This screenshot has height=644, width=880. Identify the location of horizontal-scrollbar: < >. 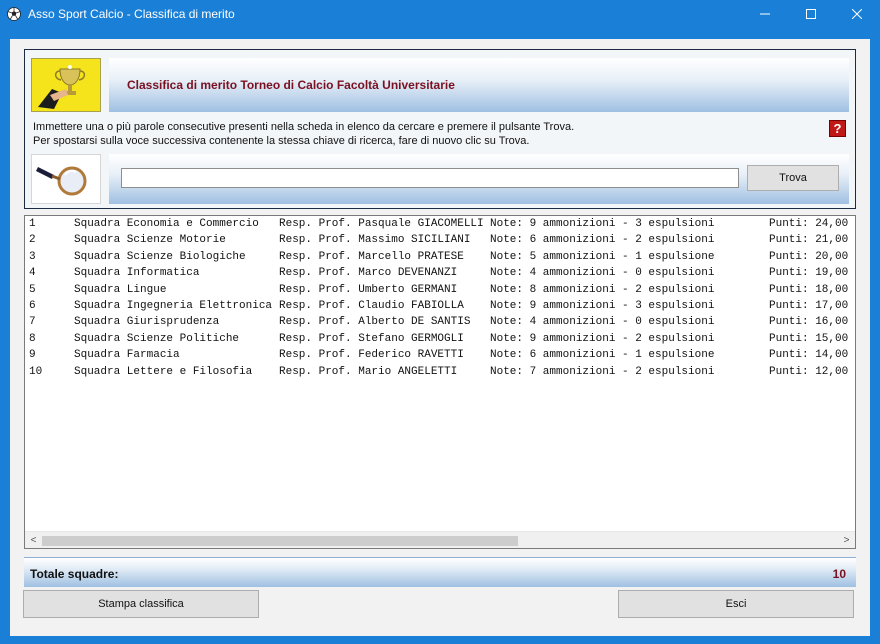
(440, 539).